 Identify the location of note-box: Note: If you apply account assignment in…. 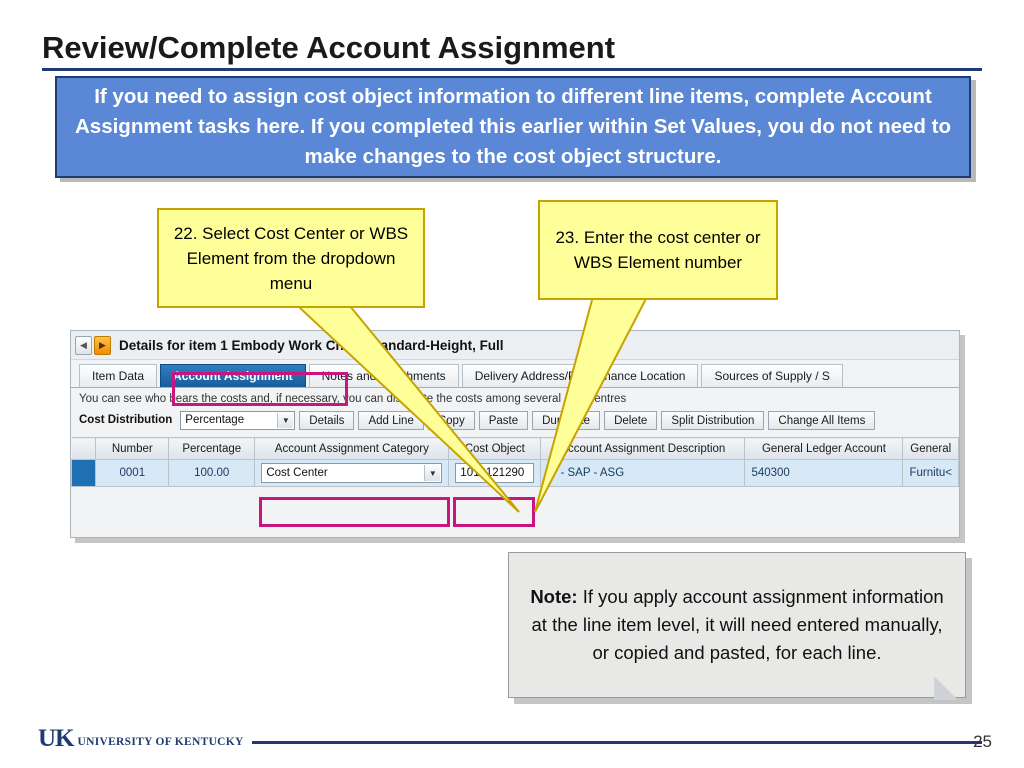
(737, 625).